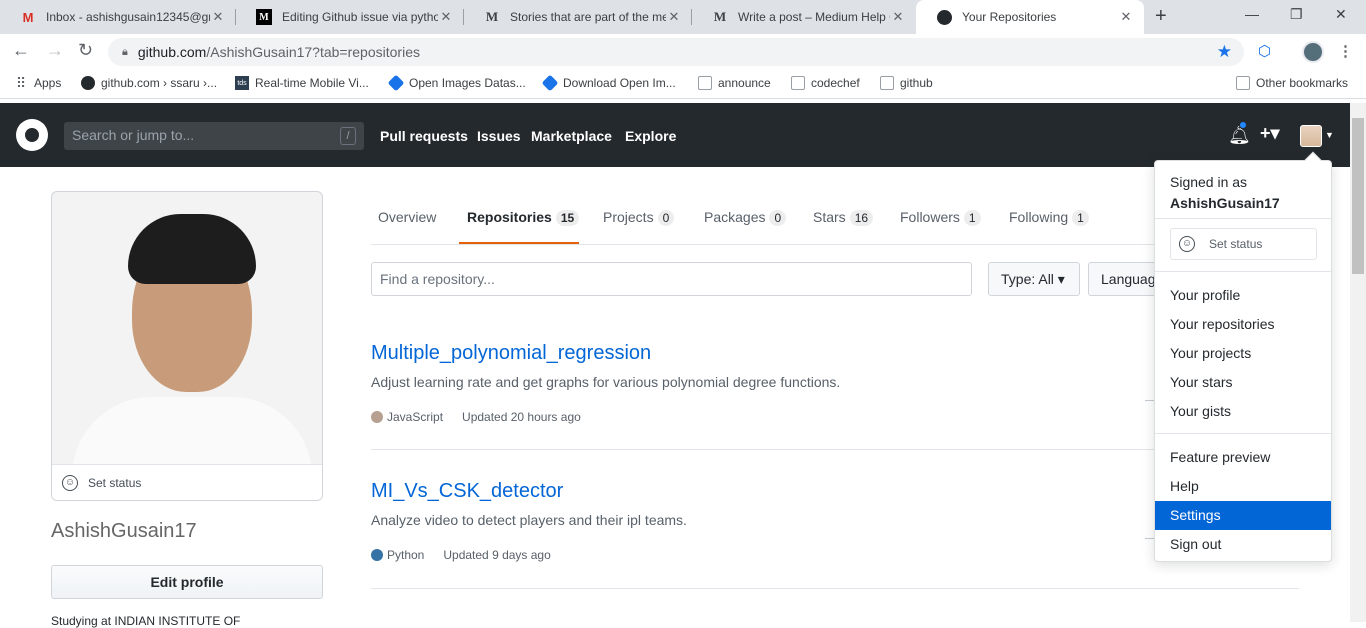 This screenshot has width=1366, height=628. I want to click on edit-profile-button: Edit profile, so click(187, 582).